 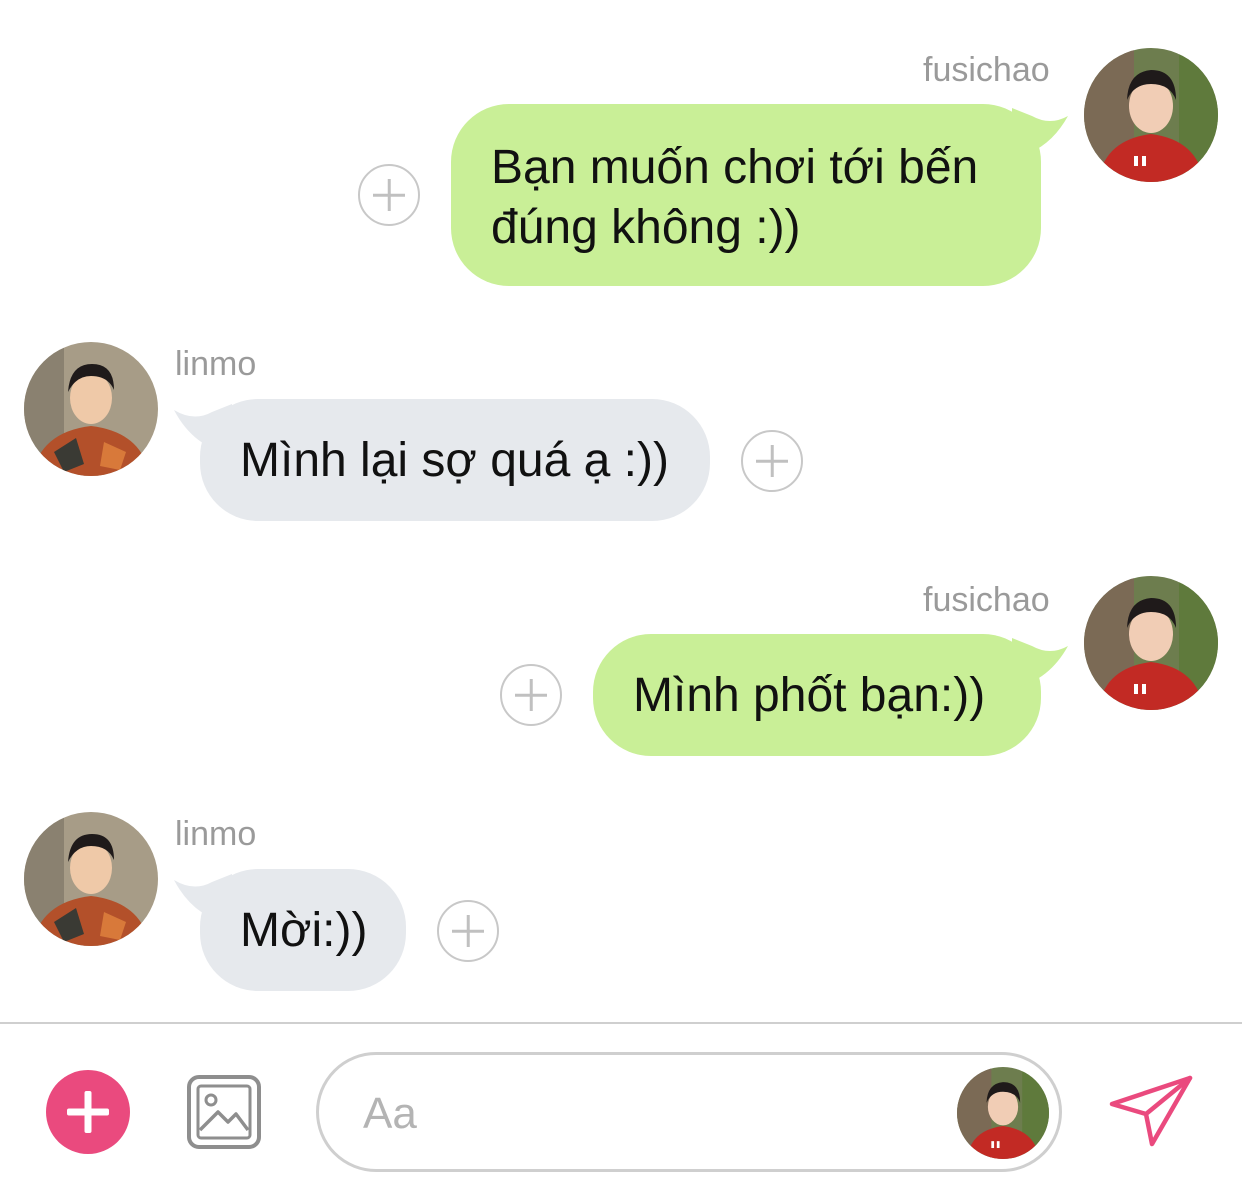 What do you see at coordinates (621, 1023) in the screenshot?
I see `composer-divider` at bounding box center [621, 1023].